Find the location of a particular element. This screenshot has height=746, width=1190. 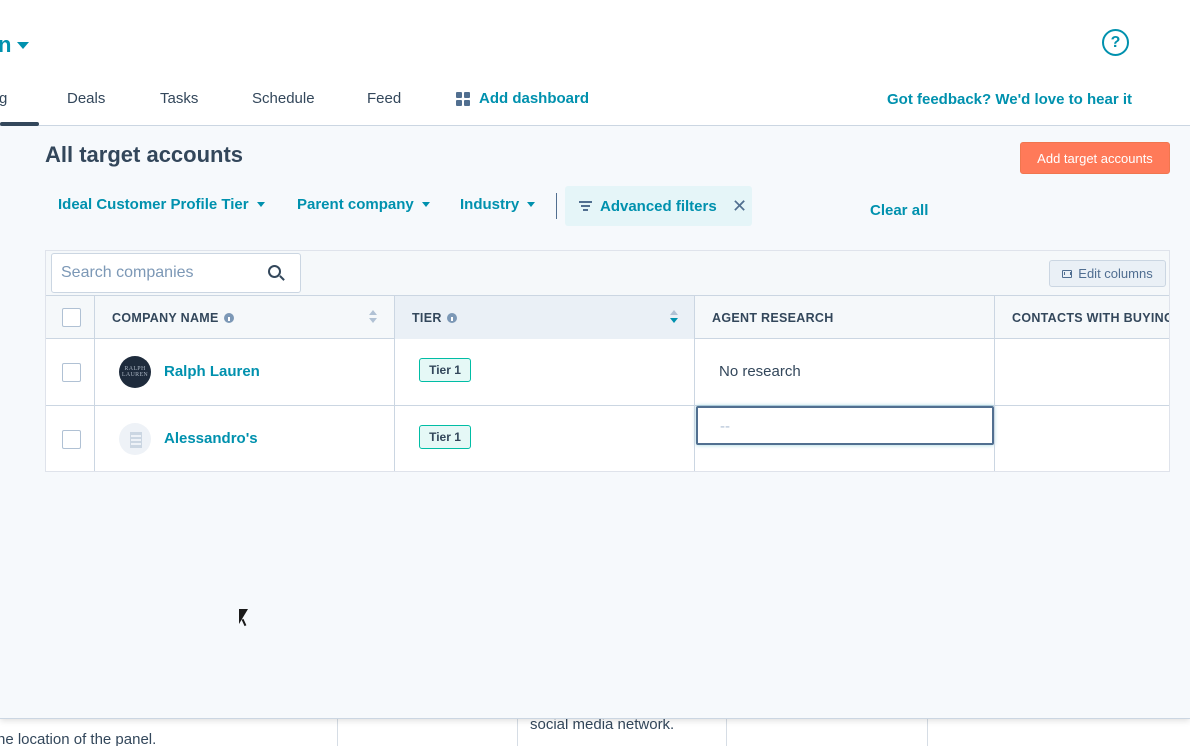

column-label: TIER is located at coordinates (427, 317).